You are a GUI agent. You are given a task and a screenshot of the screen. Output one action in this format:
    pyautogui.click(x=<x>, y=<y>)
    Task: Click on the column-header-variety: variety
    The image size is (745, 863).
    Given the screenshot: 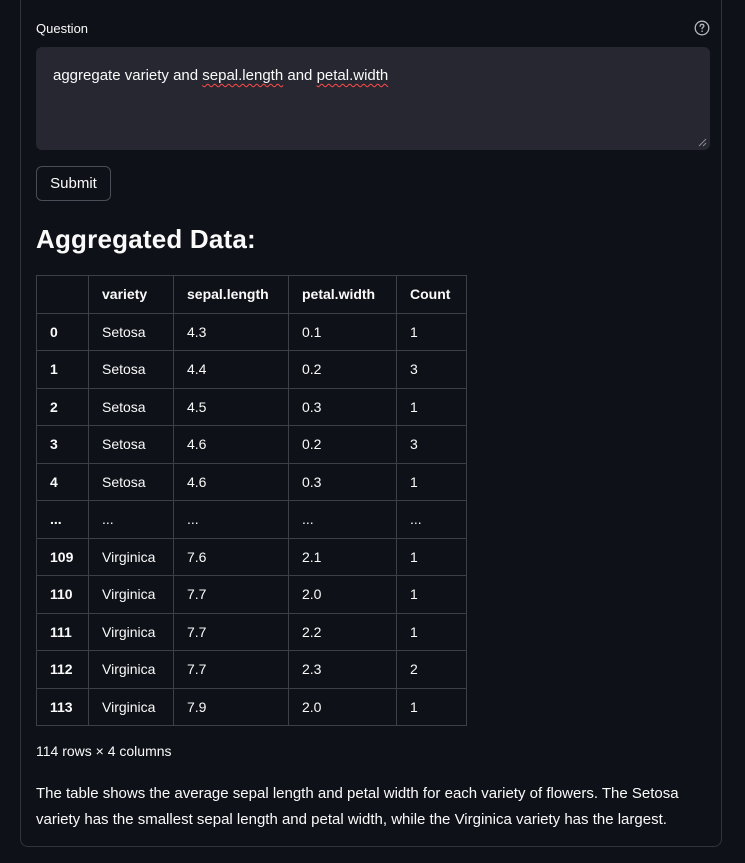 What is the action you would take?
    pyautogui.click(x=131, y=294)
    